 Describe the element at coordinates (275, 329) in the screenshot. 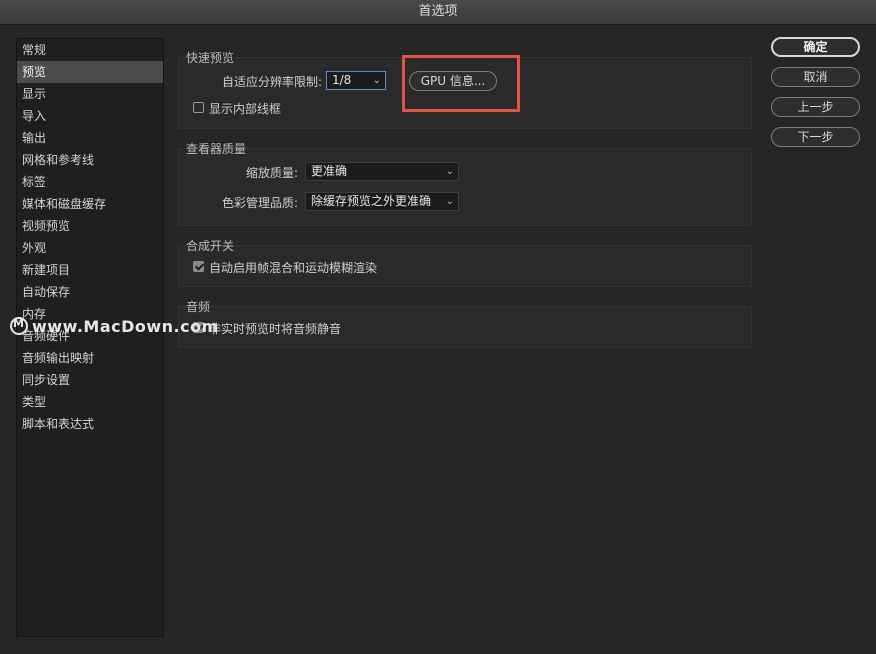

I see `mute-audio-label: 非实时预览时将音频静音` at that location.